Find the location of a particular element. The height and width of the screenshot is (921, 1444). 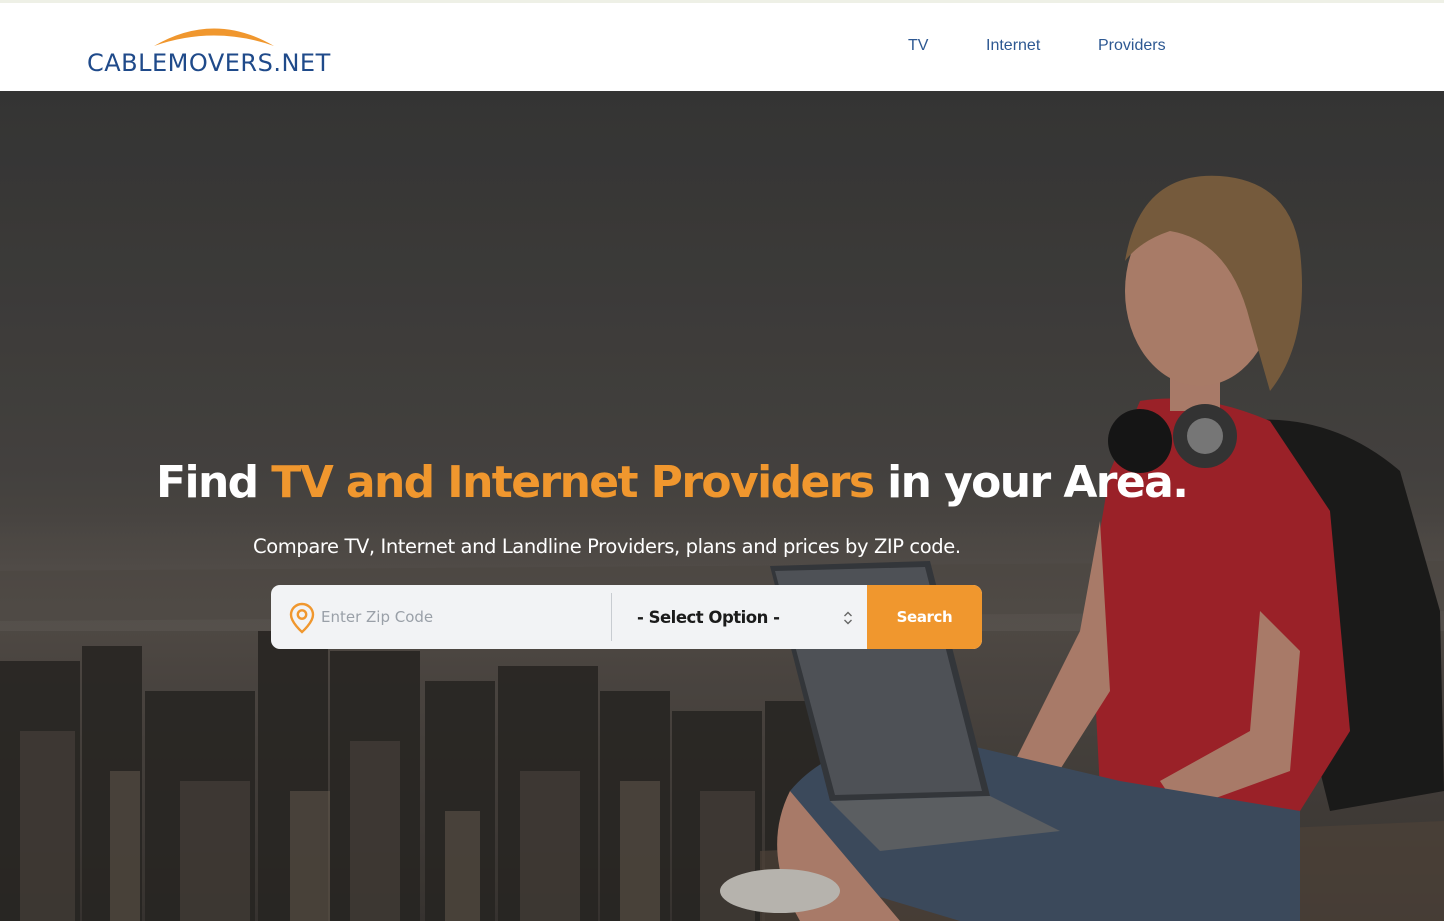

zip-code-input is located at coordinates (461, 617).